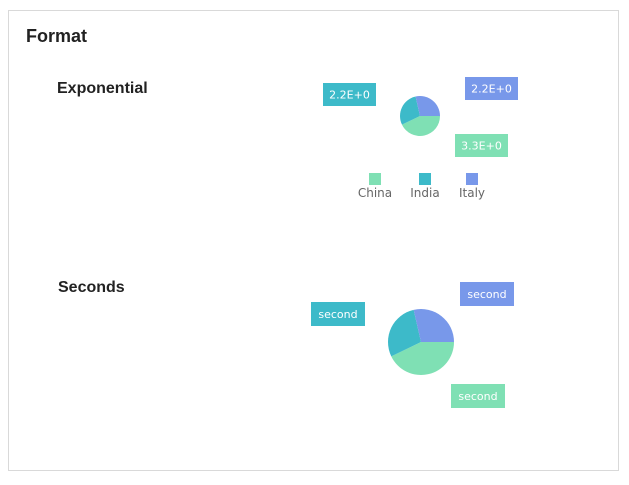  What do you see at coordinates (477, 396) in the screenshot?
I see `data-label-china: second` at bounding box center [477, 396].